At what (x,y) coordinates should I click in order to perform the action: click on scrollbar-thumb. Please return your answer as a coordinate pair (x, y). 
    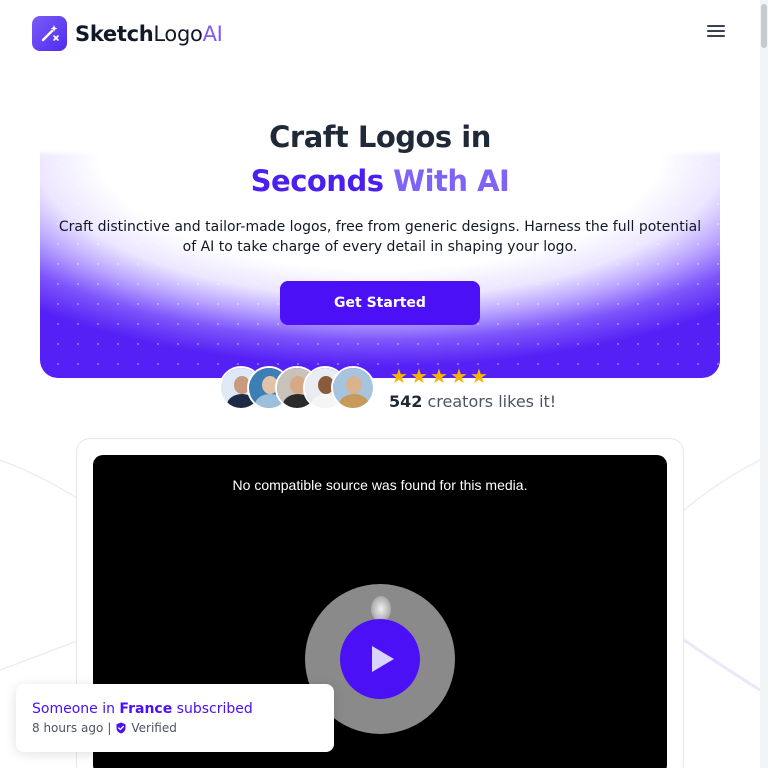
    Looking at the image, I should click on (764, 26).